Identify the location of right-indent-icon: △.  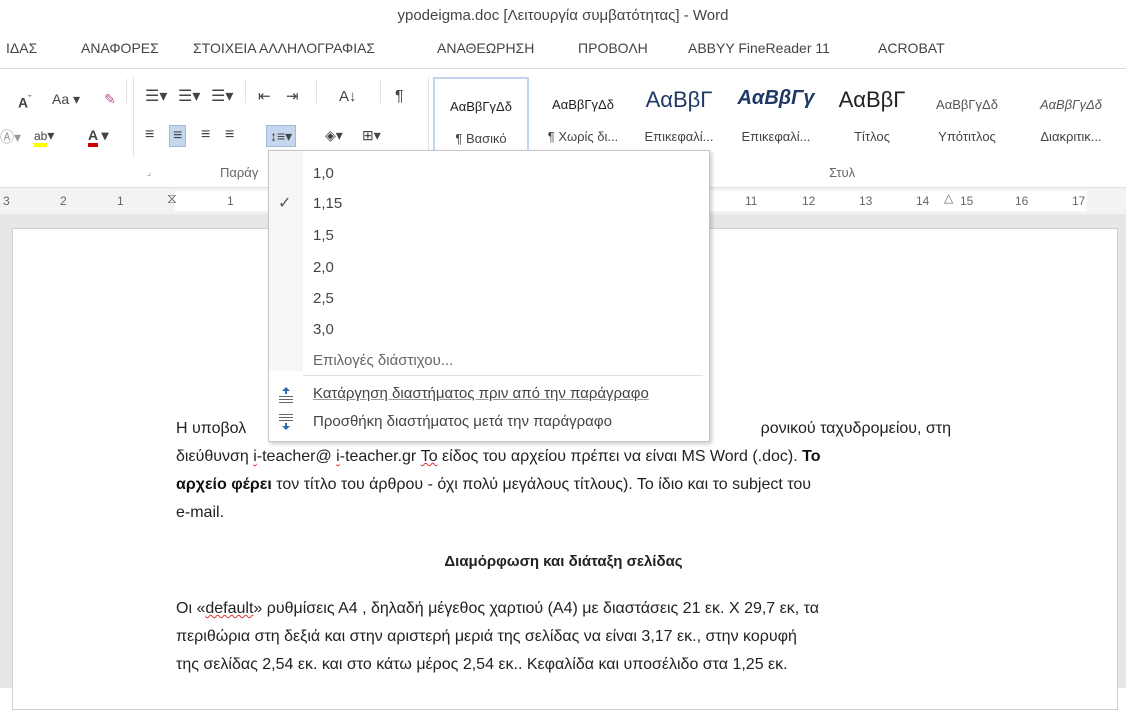
(948, 198).